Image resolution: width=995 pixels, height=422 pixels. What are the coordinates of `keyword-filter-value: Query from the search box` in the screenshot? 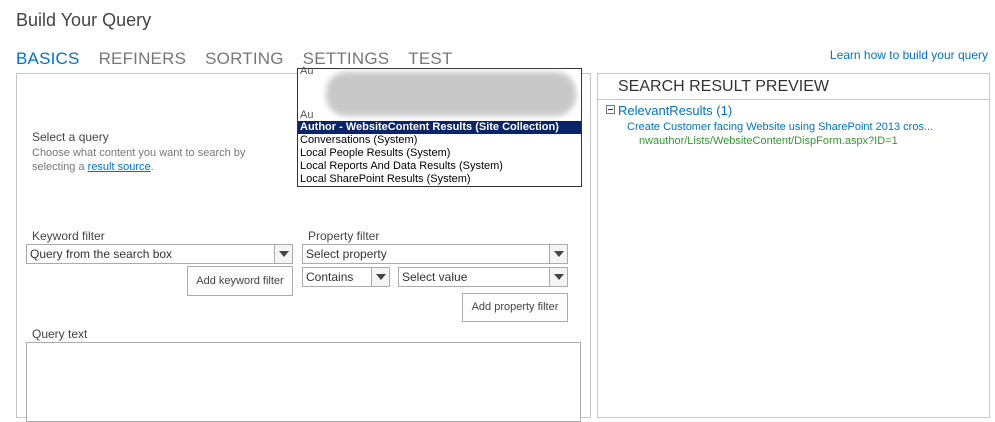 It's located at (101, 254).